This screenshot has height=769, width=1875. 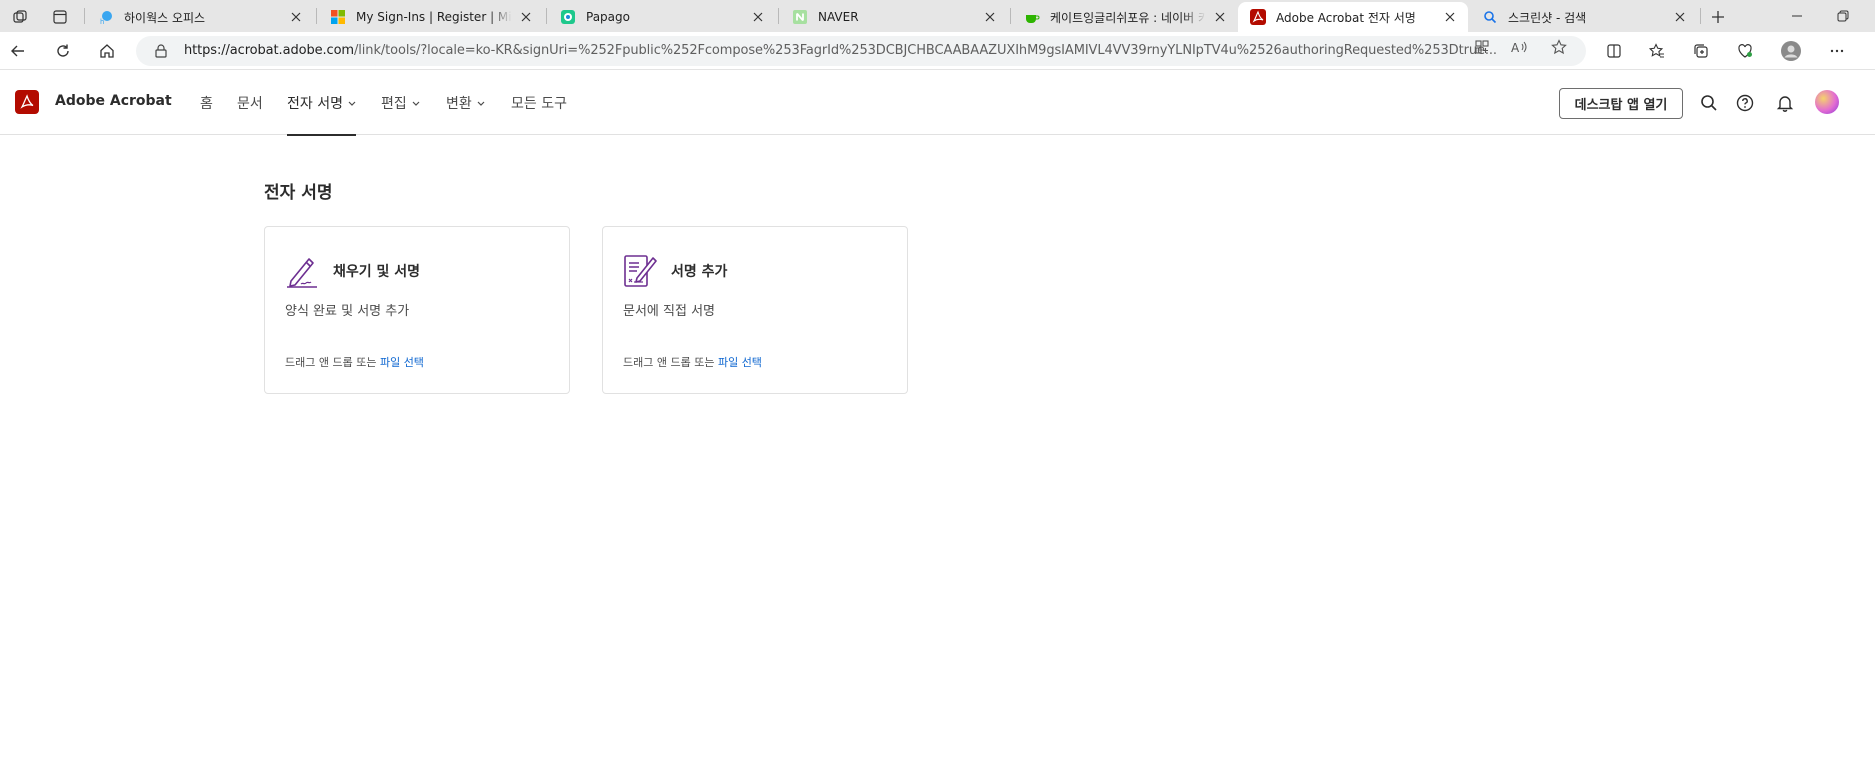 I want to click on app-available-icon, so click(x=1482, y=47).